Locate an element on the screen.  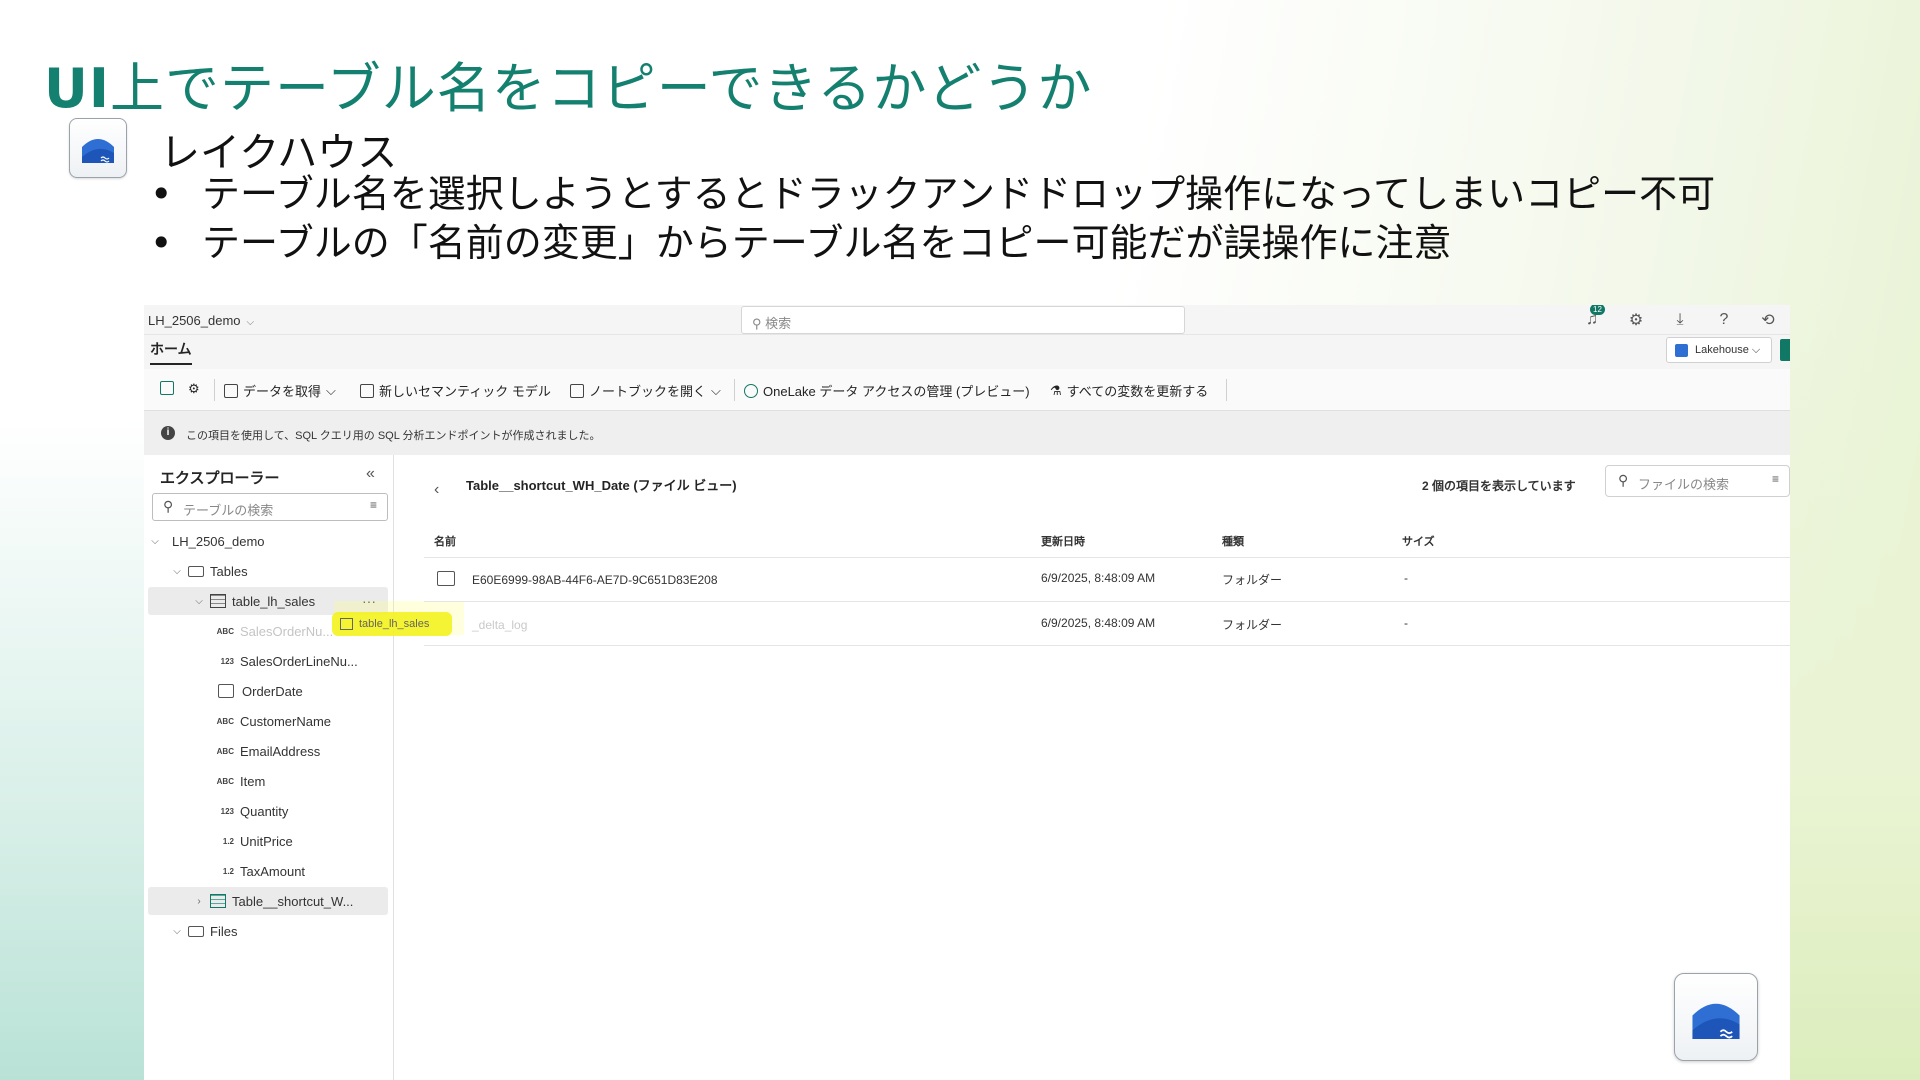
column-item: OrderDate is located at coordinates (268, 691).